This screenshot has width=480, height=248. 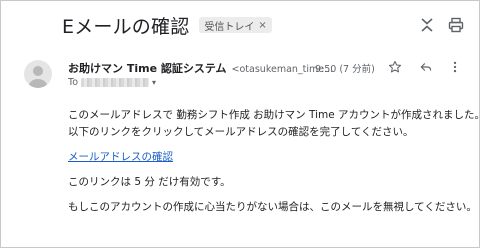 I want to click on star-icon, so click(x=395, y=67).